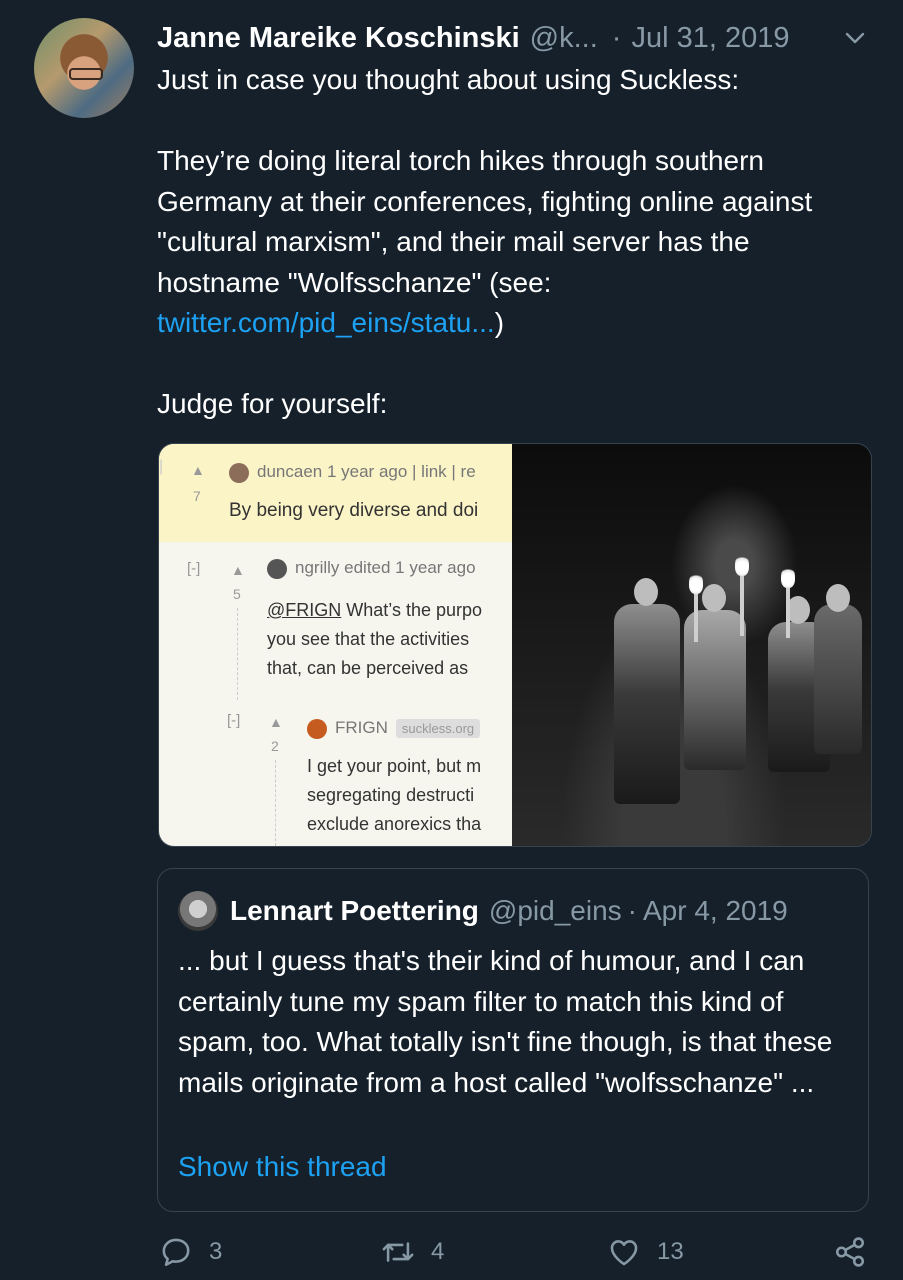 The height and width of the screenshot is (1280, 903). I want to click on tweet-date: Jul 31, 2019, so click(710, 38).